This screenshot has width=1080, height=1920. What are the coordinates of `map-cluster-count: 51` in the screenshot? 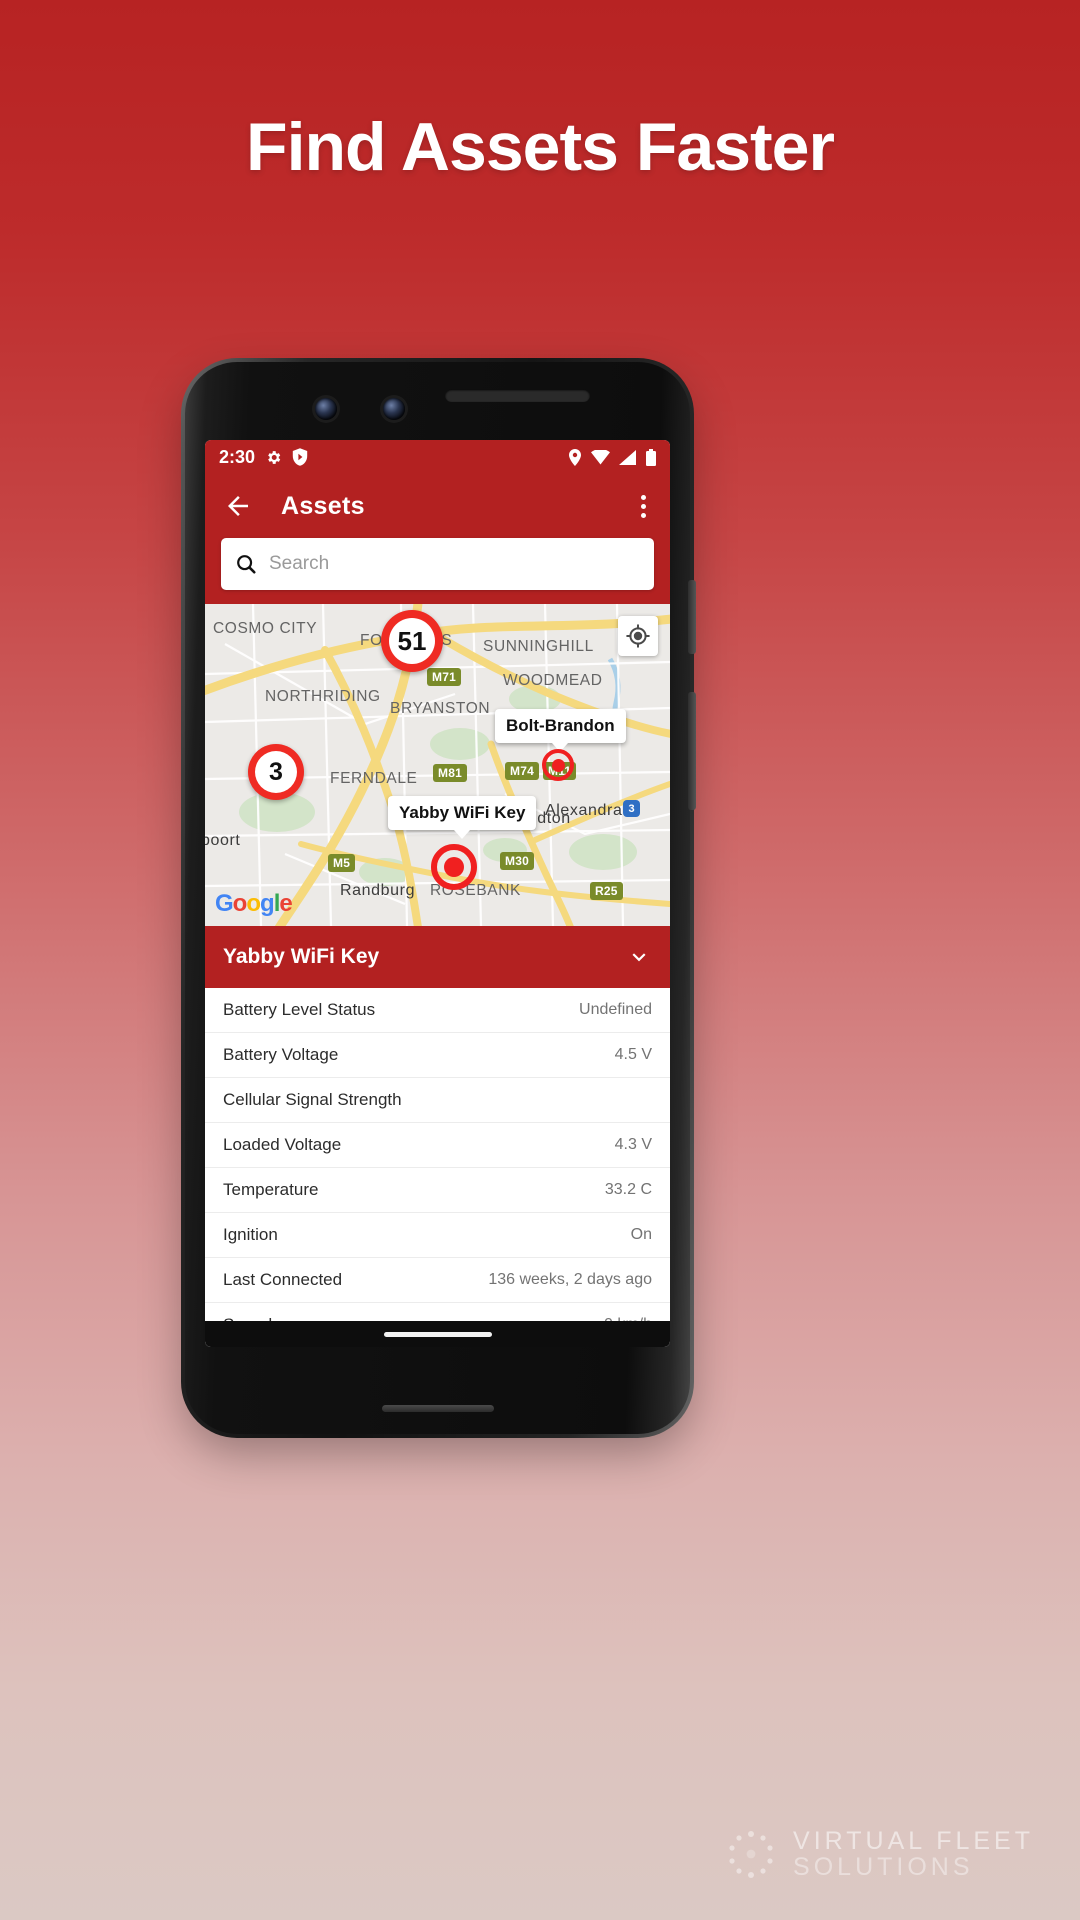 It's located at (412, 641).